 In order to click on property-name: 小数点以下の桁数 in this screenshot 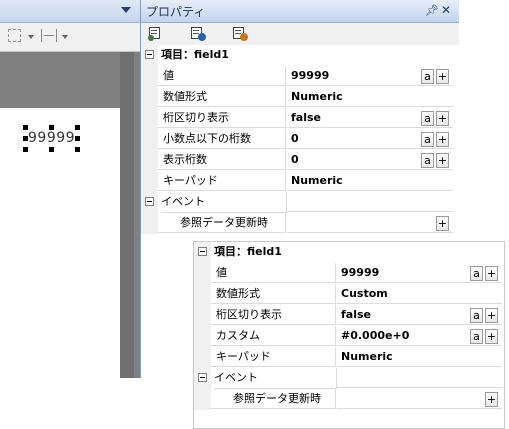, I will do `click(222, 139)`.